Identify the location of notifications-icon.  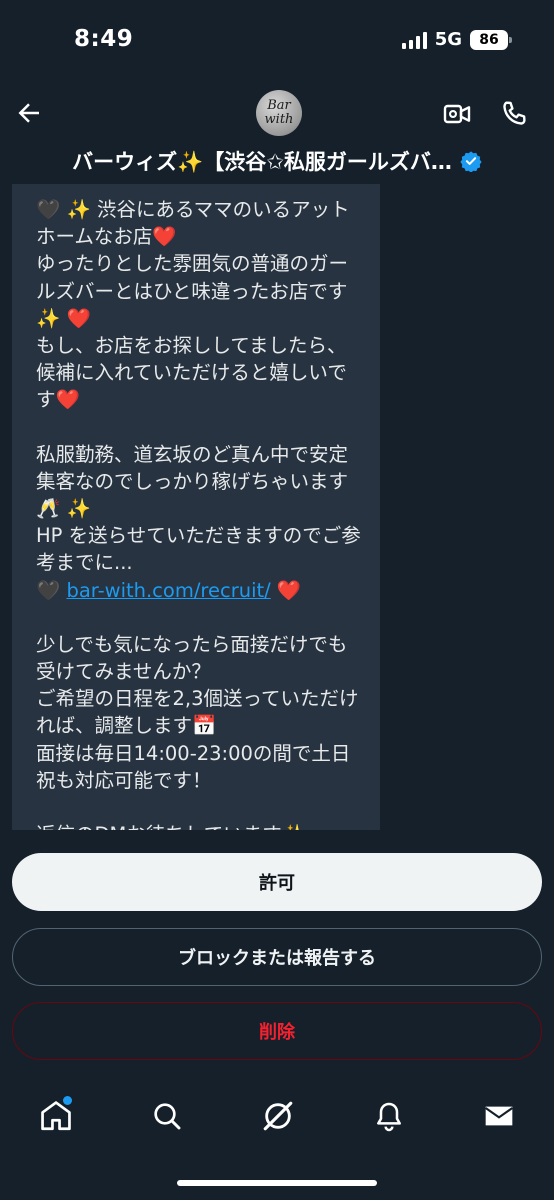
(389, 1117).